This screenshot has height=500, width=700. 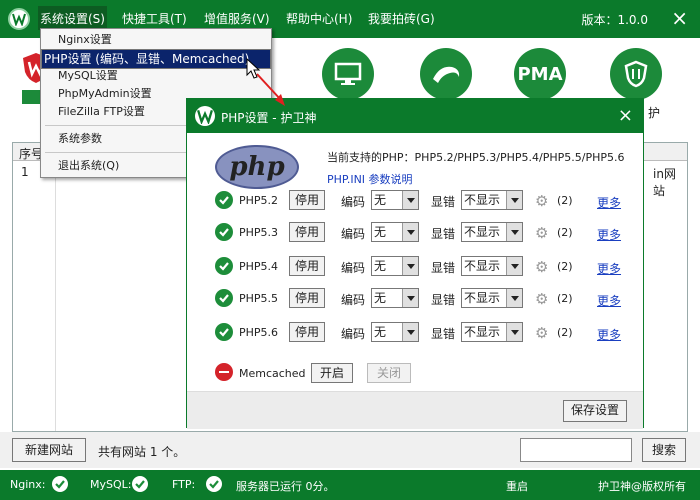 I want to click on column-divider, so click(x=55, y=287).